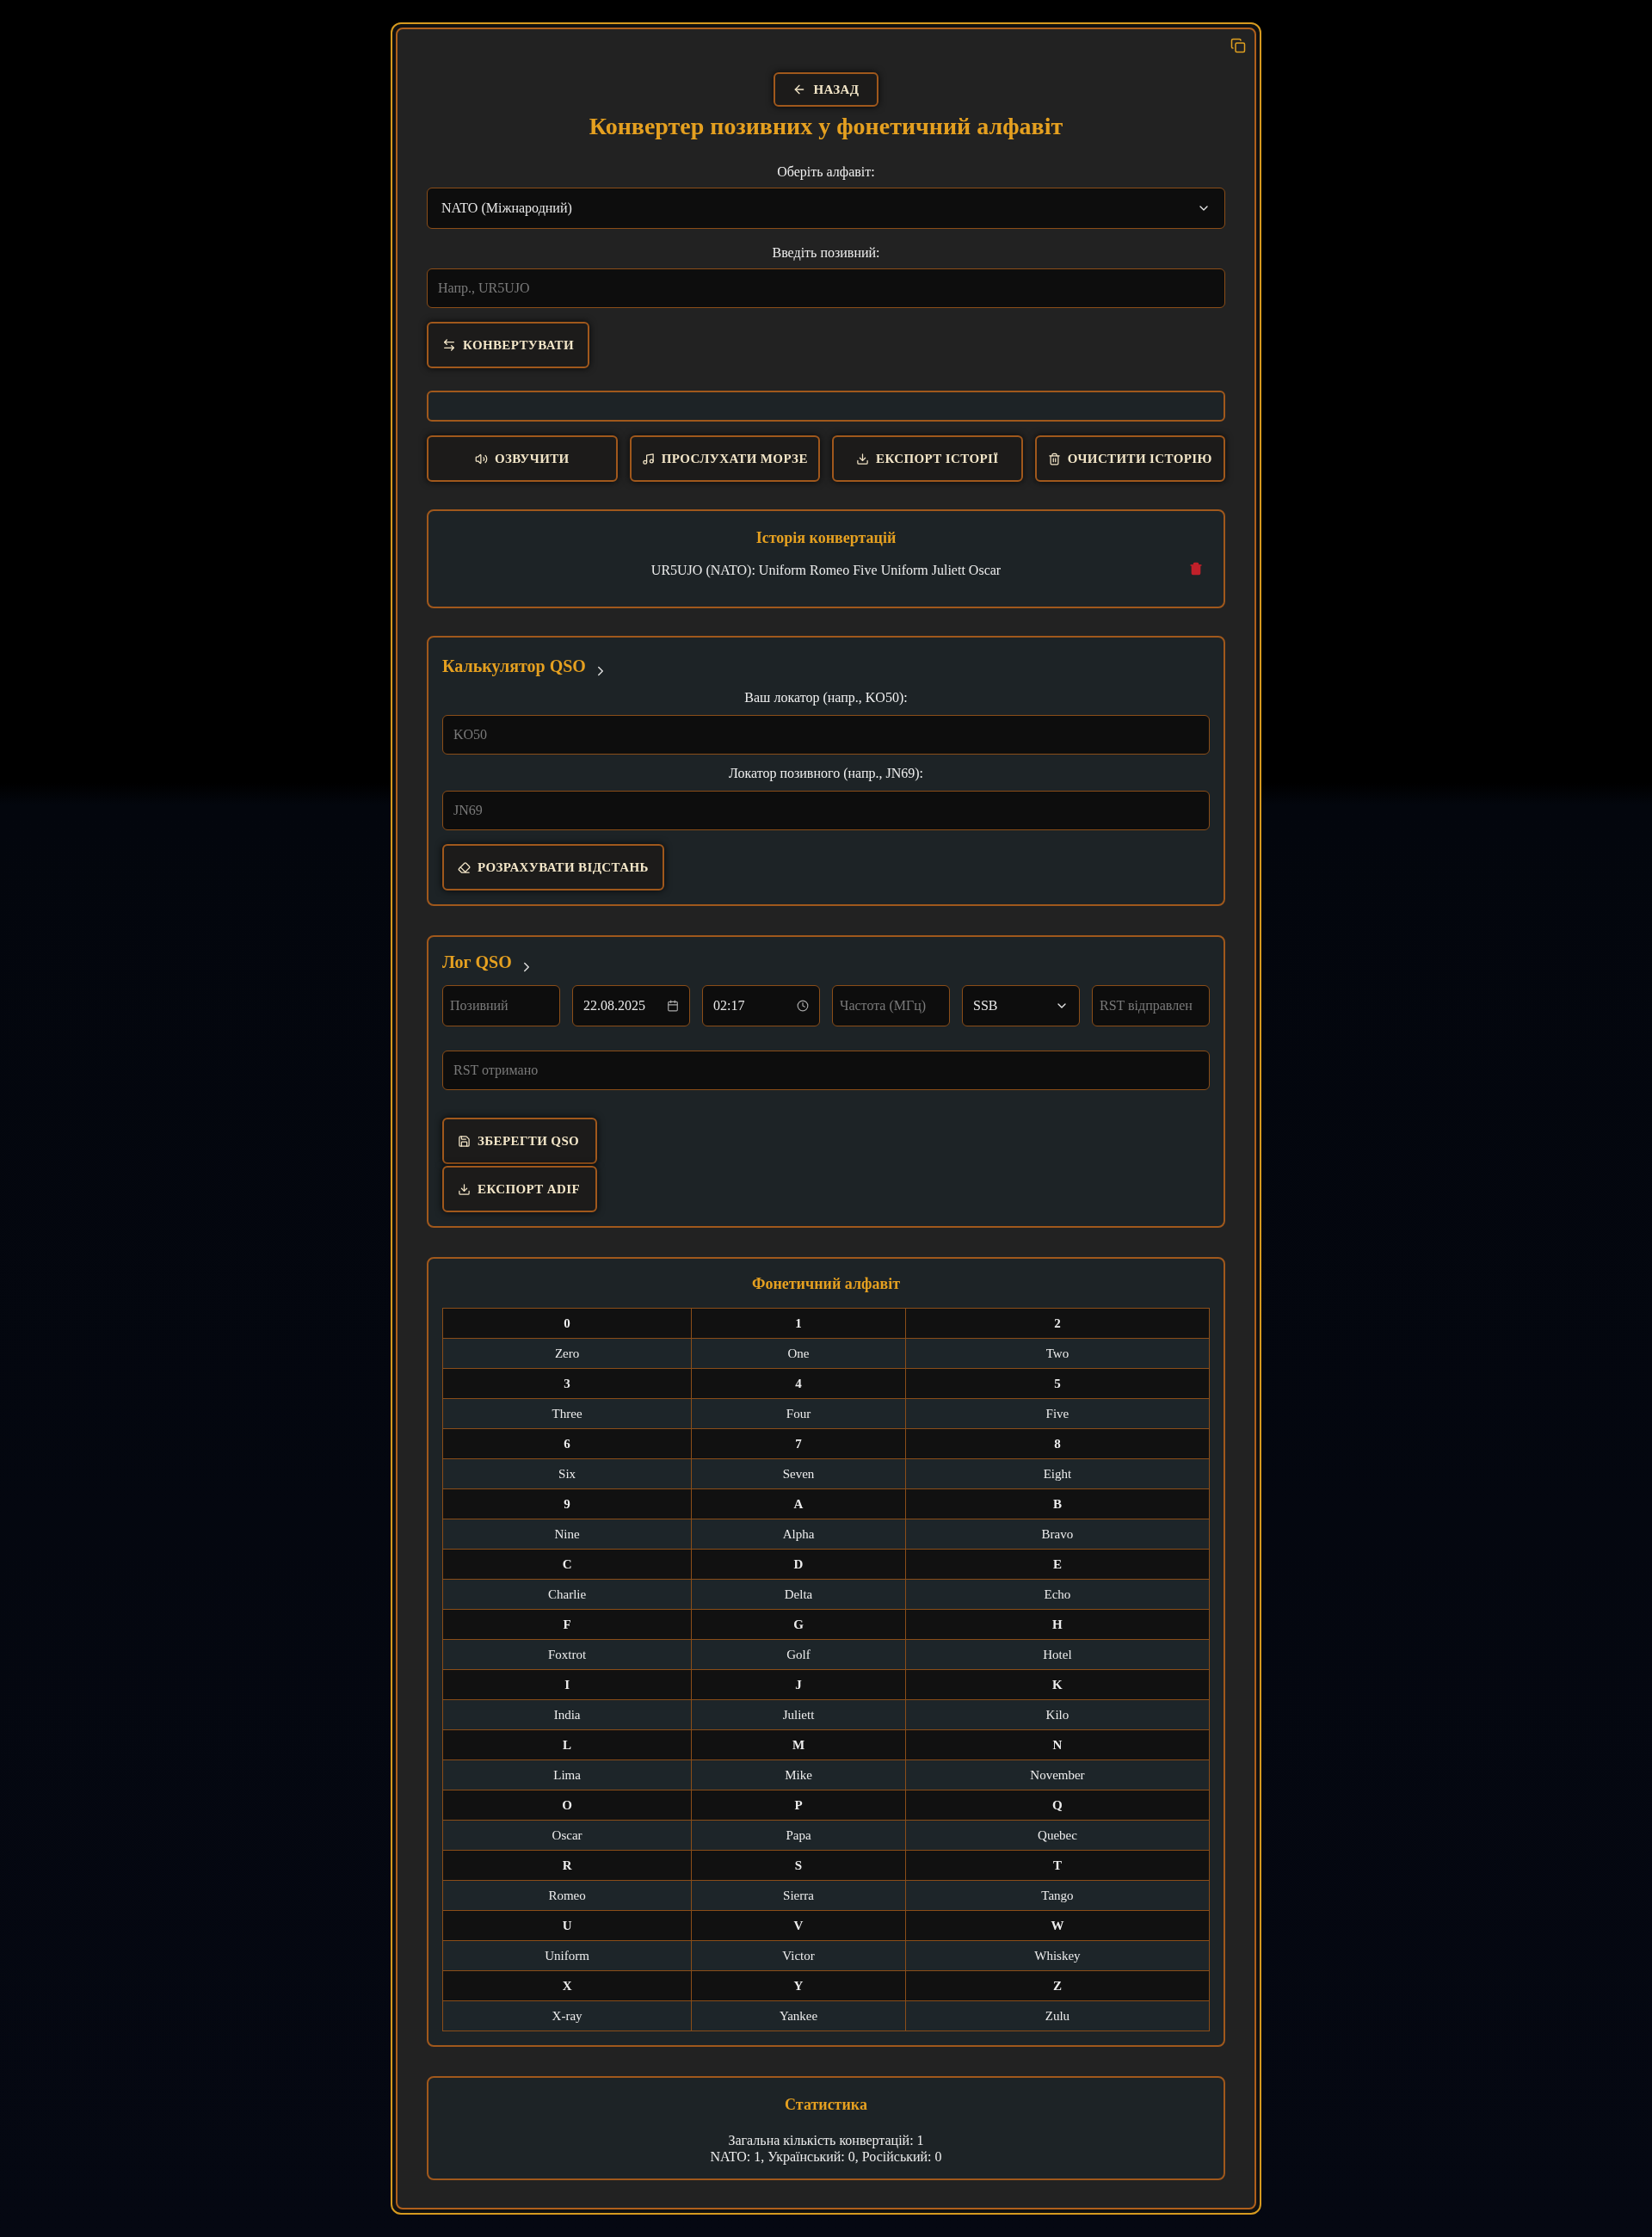 The height and width of the screenshot is (2237, 1652). I want to click on clock-icon, so click(803, 1006).